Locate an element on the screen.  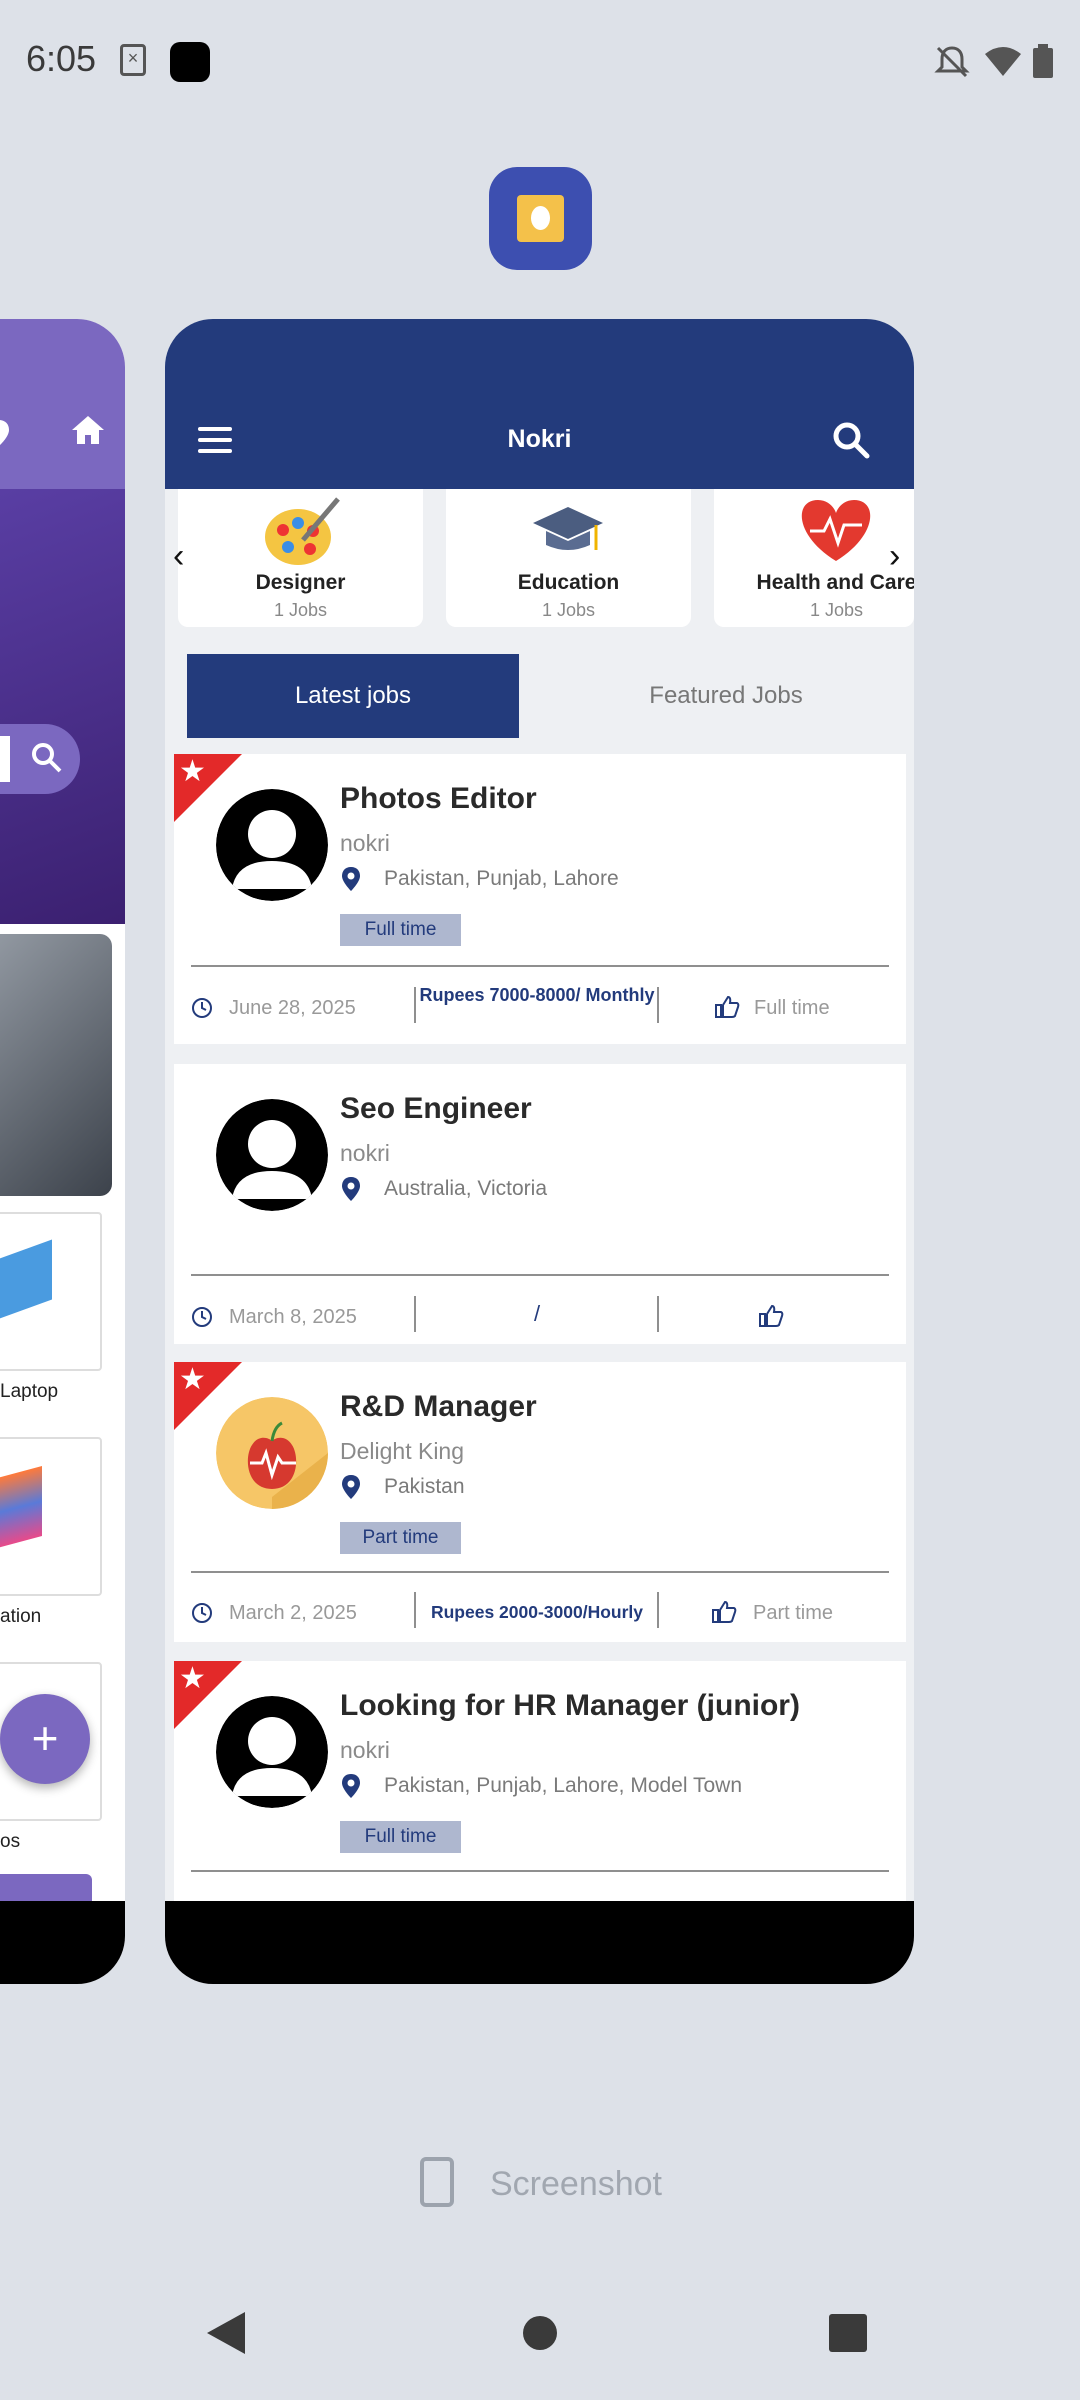
job-salary: Rupees 7000-8000/ Monthly is located at coordinates (537, 995).